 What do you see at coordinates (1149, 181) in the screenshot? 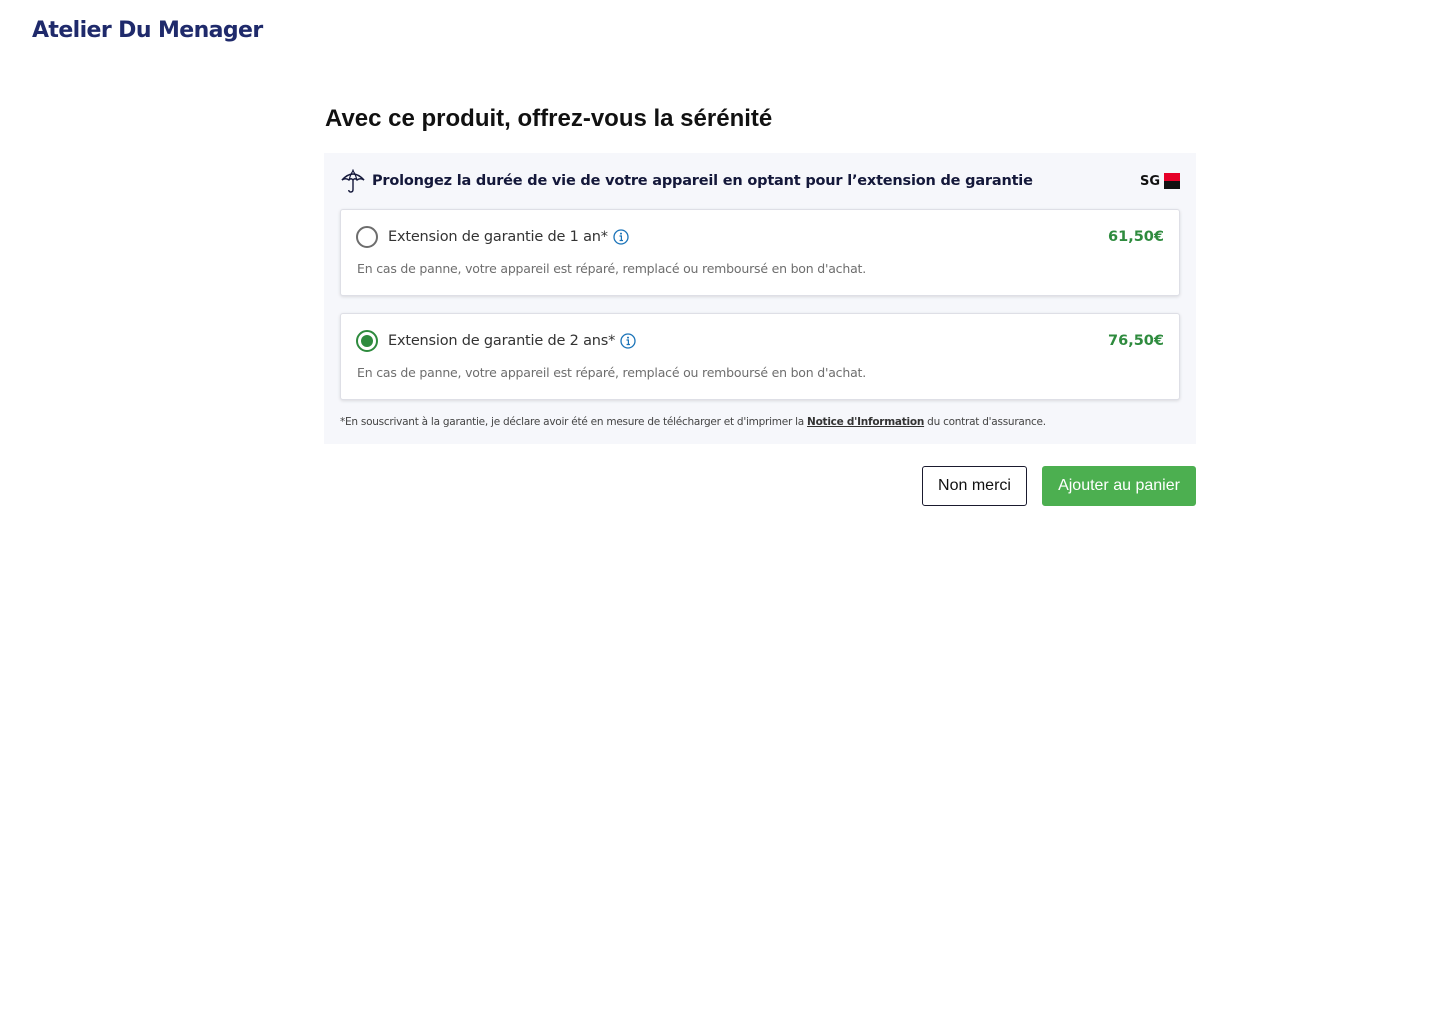
I see `insurer-name: SG` at bounding box center [1149, 181].